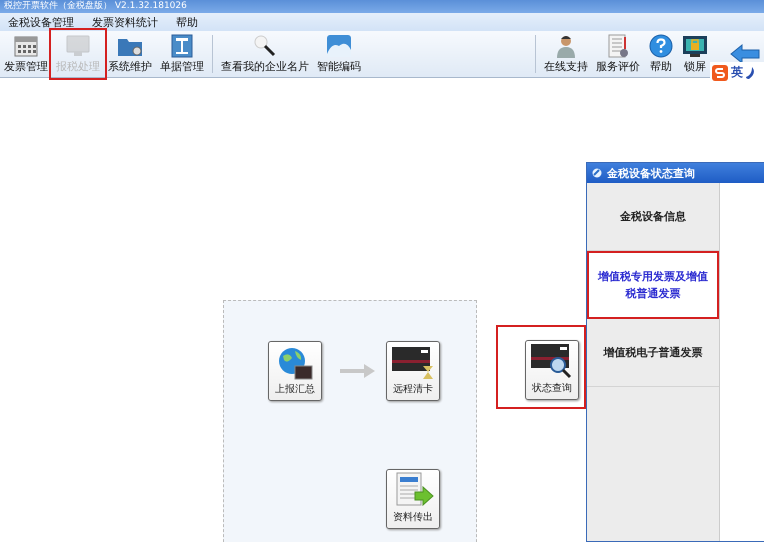 The width and height of the screenshot is (764, 542). Describe the element at coordinates (182, 46) in the screenshot. I see `document-icon` at that location.